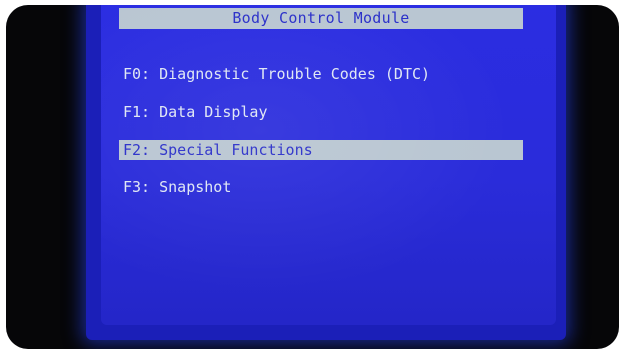  What do you see at coordinates (321, 18) in the screenshot?
I see `screen-title: Body Control Module` at bounding box center [321, 18].